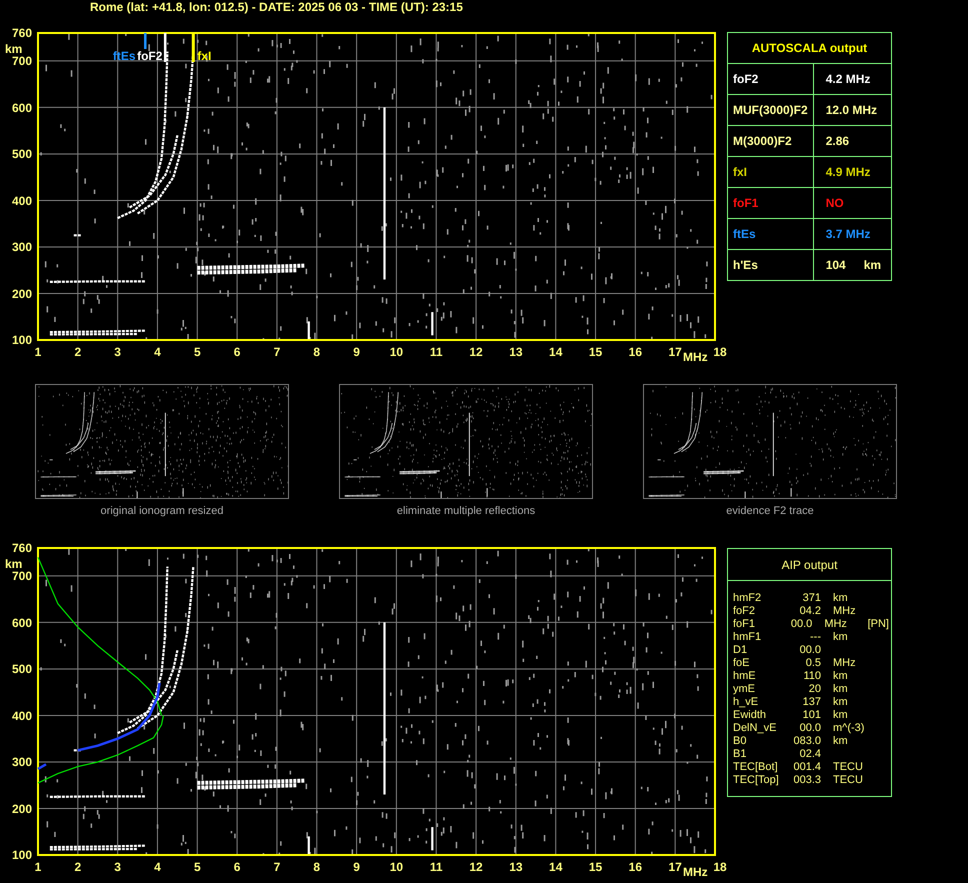 The image size is (968, 883). Describe the element at coordinates (812, 663) in the screenshot. I see `parameter-value: 0.5` at that location.